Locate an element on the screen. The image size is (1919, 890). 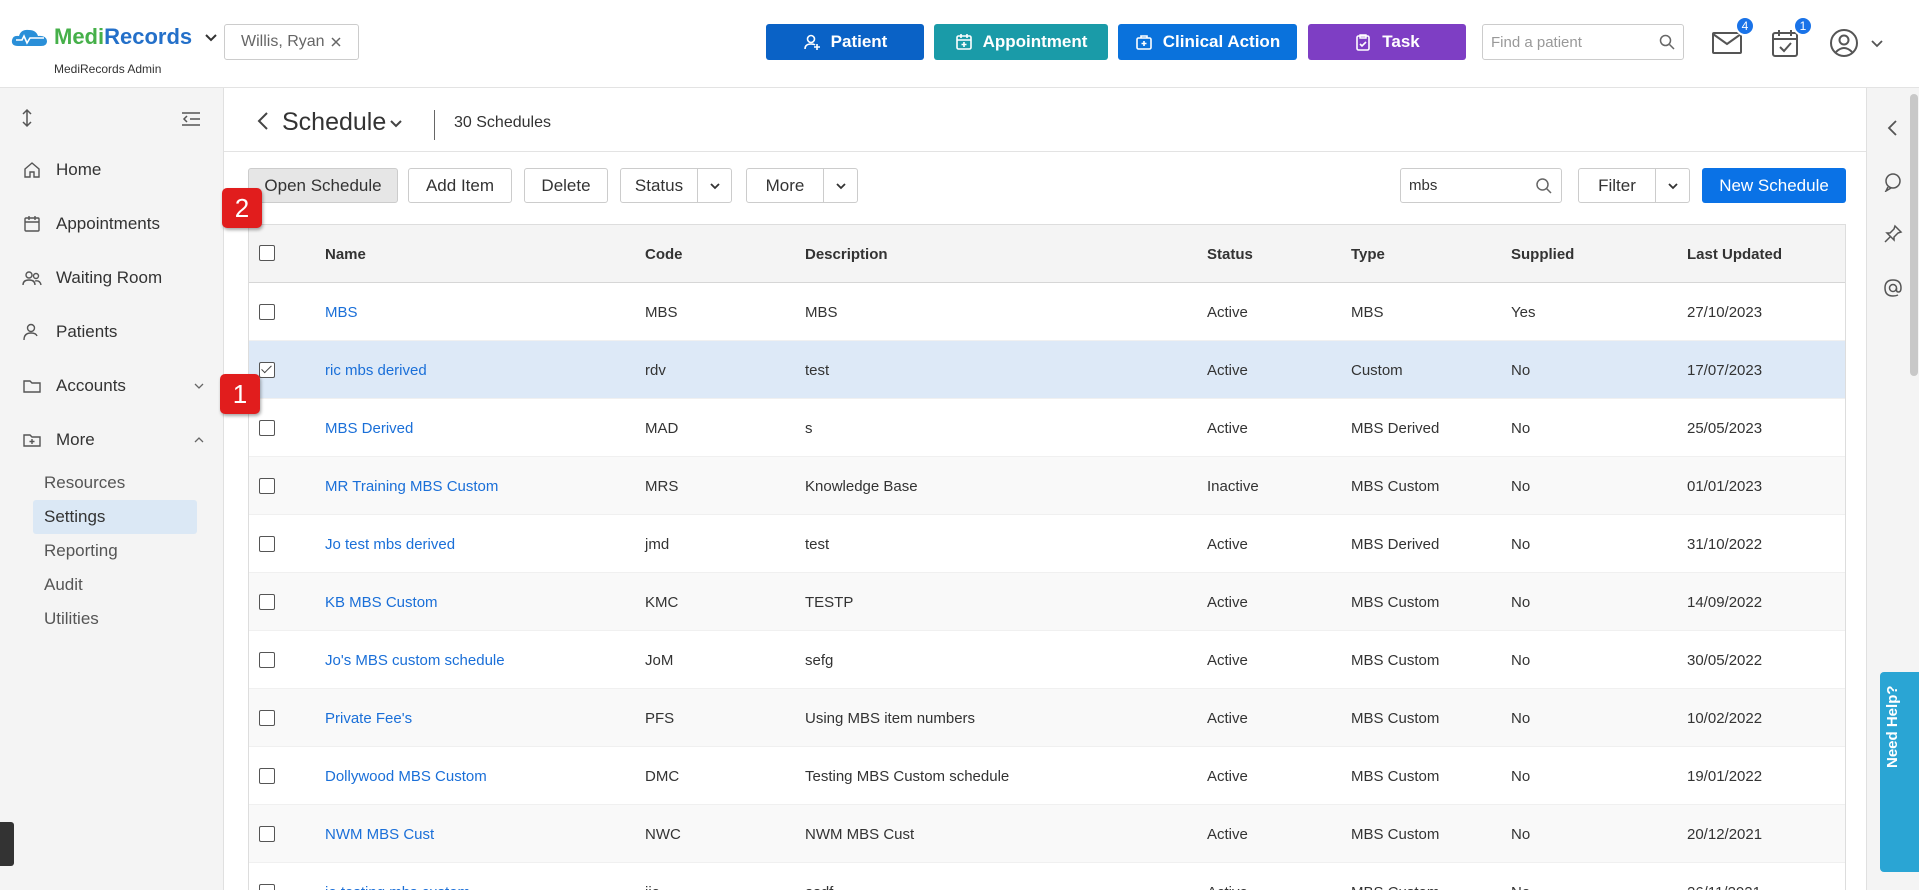
column-header-type: Type is located at coordinates (1368, 254).